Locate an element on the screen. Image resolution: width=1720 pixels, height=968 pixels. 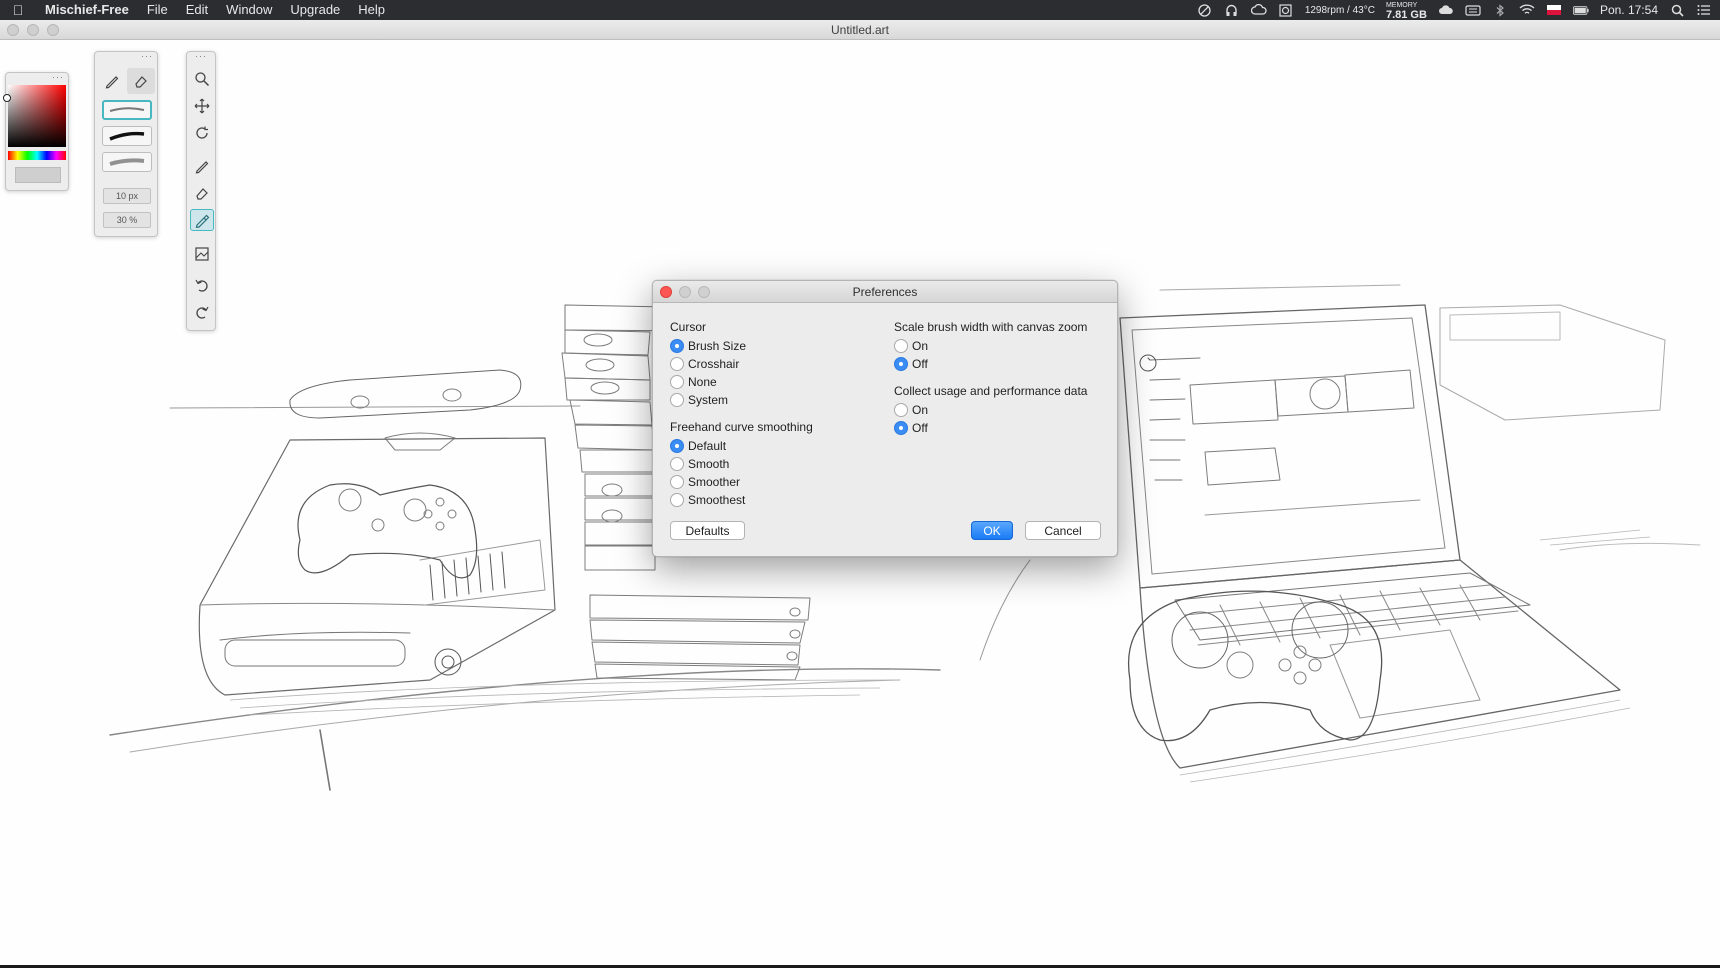
menu-app-name: Mischief-Free is located at coordinates (87, 10).